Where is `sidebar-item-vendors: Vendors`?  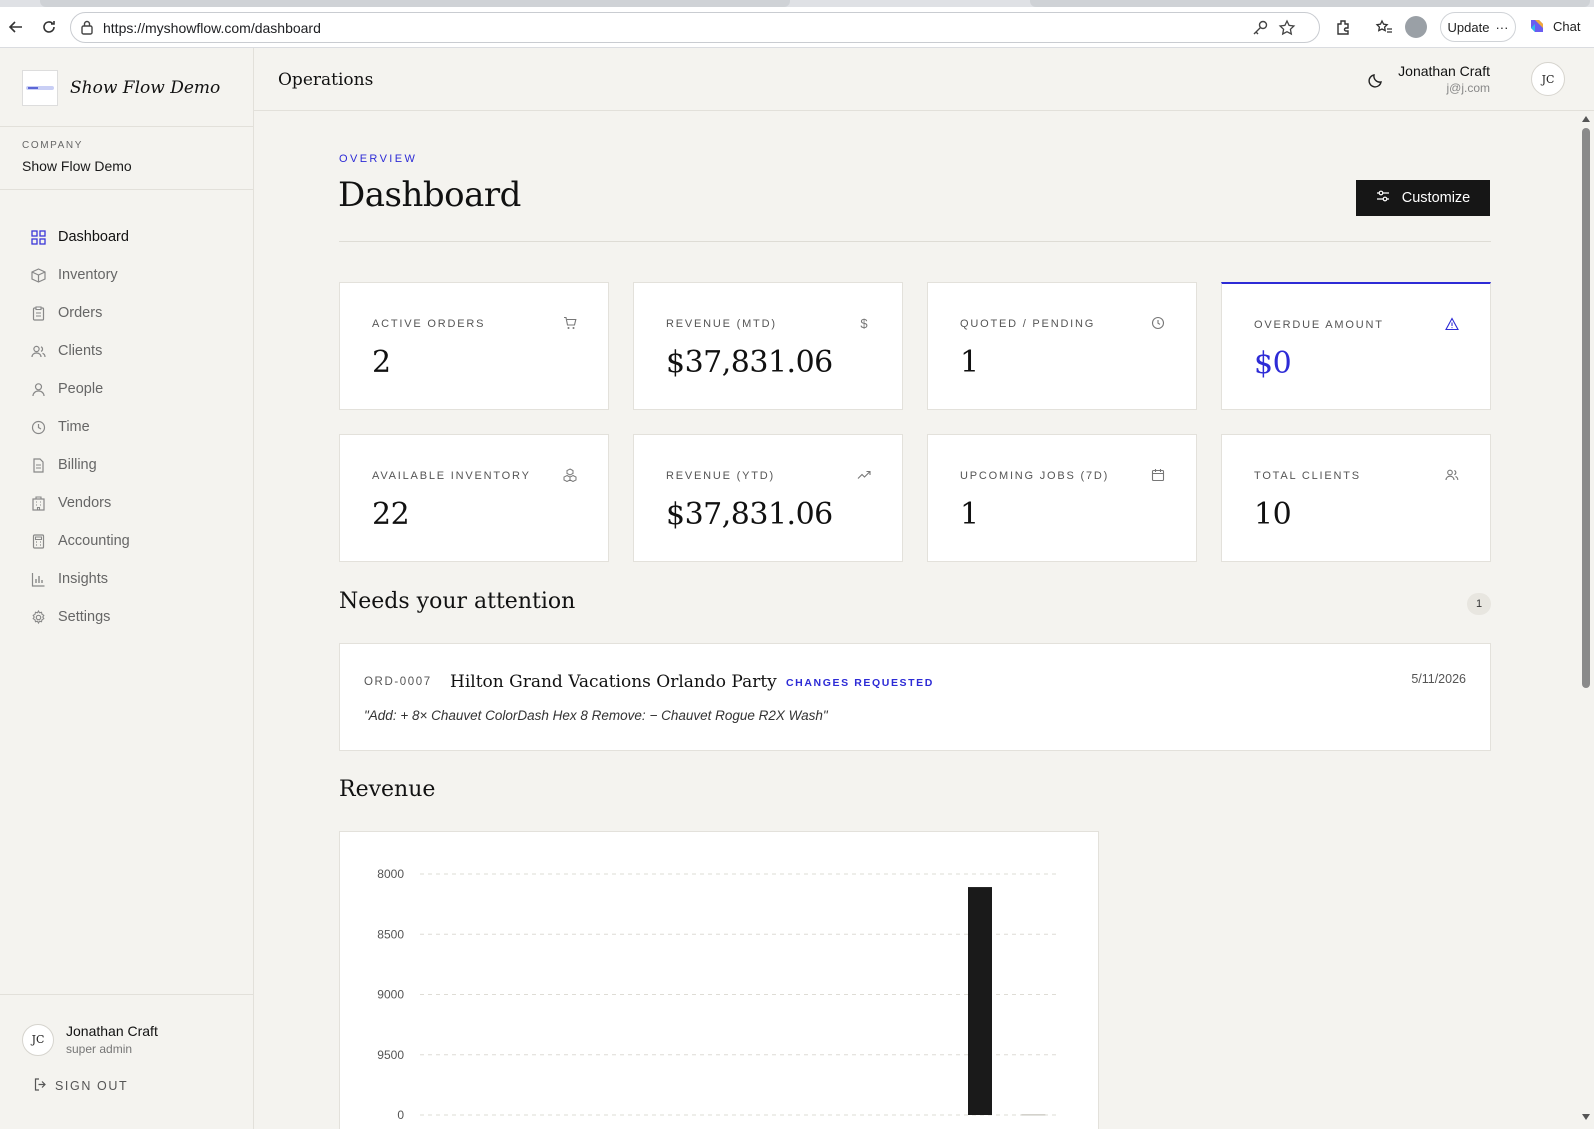 sidebar-item-vendors: Vendors is located at coordinates (132, 503).